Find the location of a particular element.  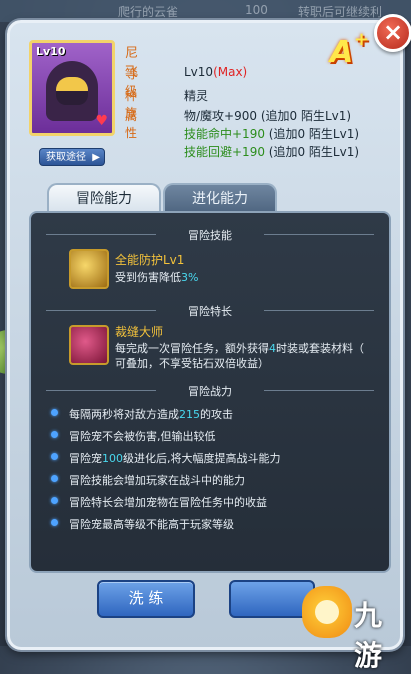

combat-text: 冒险宠 is located at coordinates (85, 458).